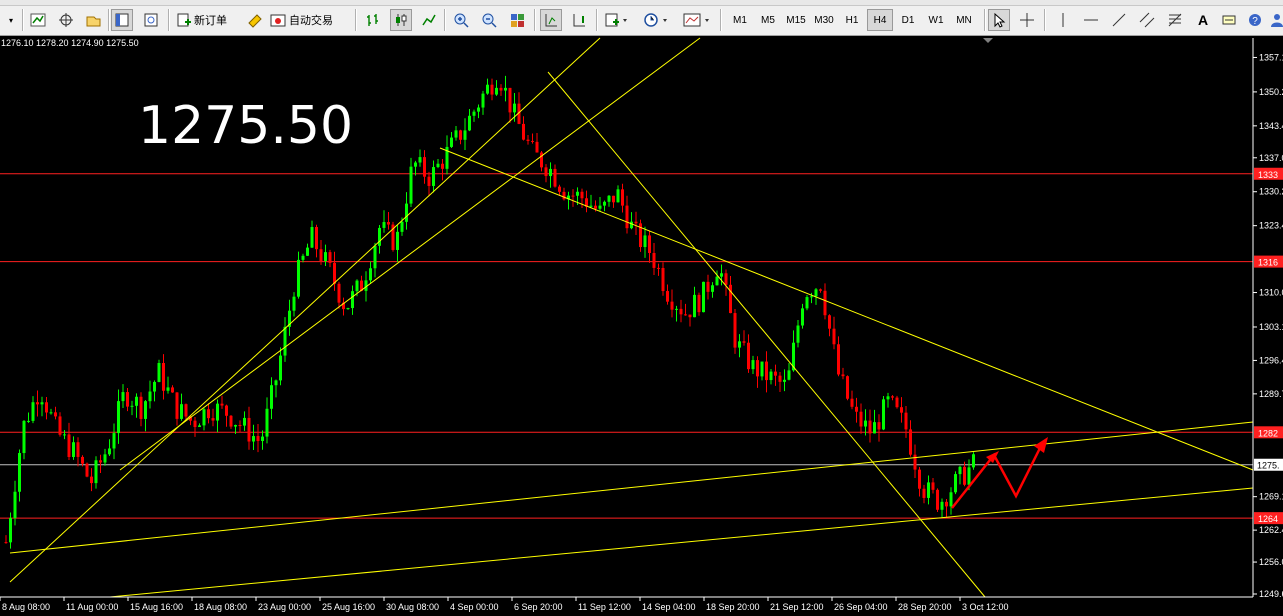  Describe the element at coordinates (373, 20) in the screenshot. I see `bar-chart-icon` at that location.